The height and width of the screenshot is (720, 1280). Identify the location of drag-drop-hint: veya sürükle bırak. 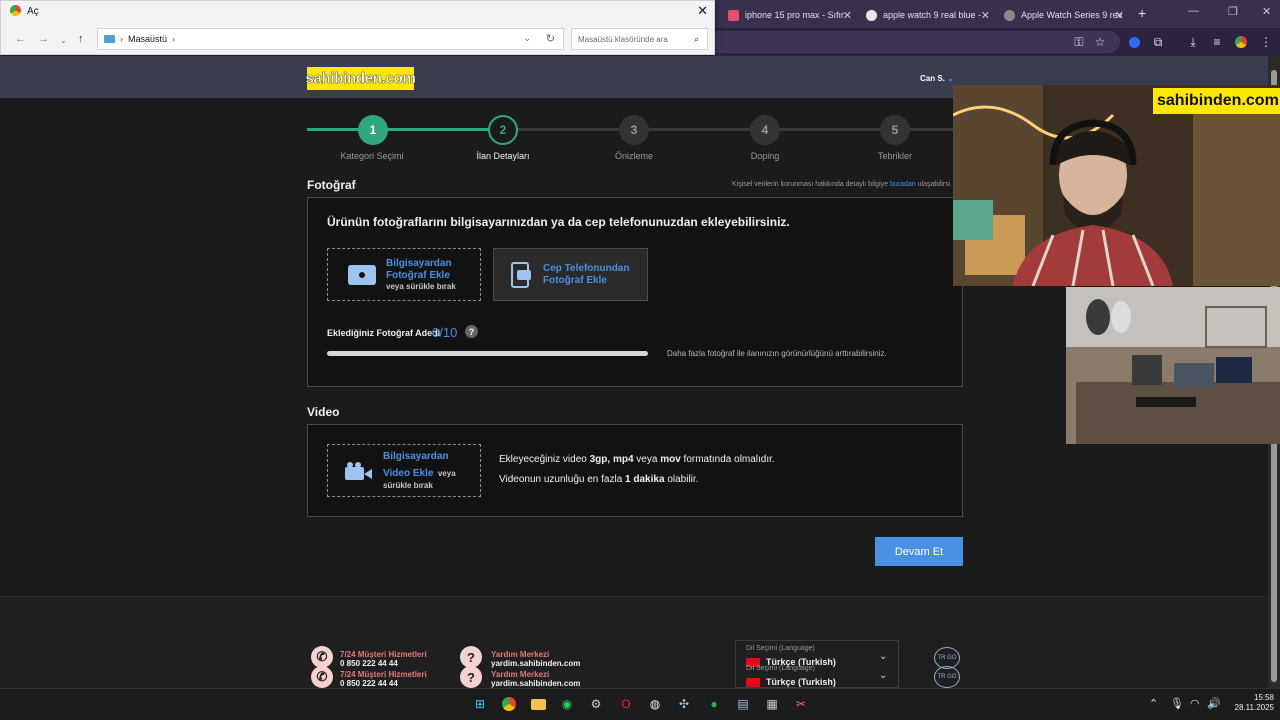
(421, 286).